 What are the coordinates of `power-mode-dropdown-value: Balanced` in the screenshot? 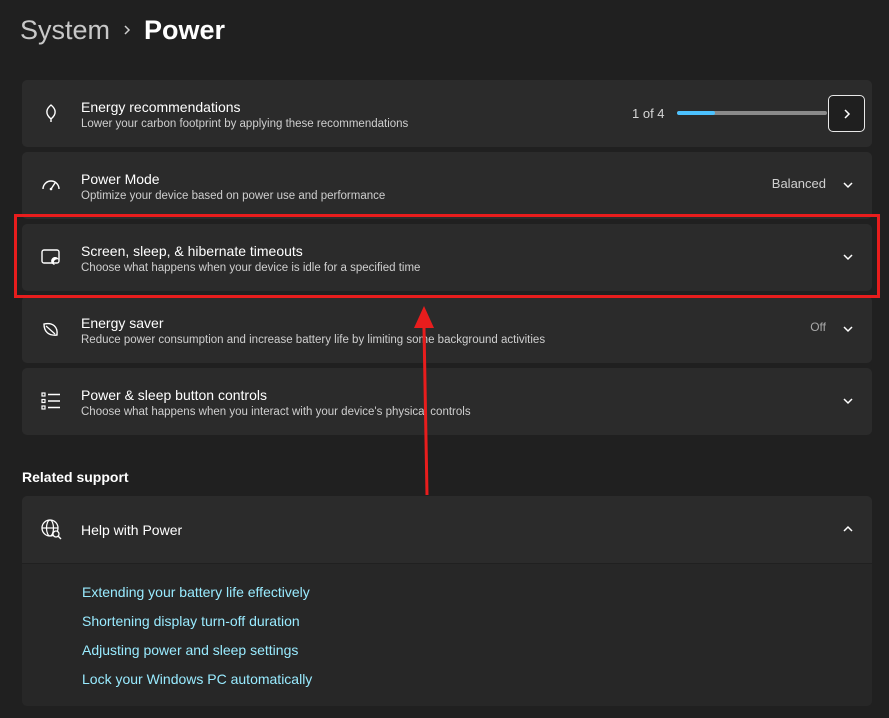 It's located at (799, 183).